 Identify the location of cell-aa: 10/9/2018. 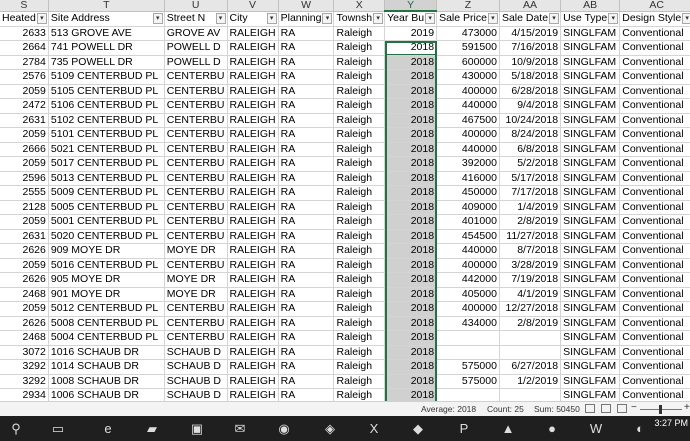
(530, 62).